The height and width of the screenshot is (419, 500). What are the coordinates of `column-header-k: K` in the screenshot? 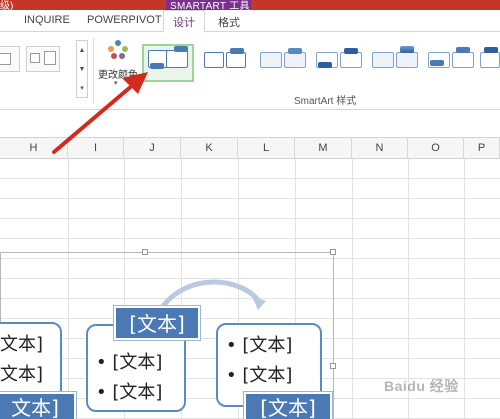 It's located at (209, 148).